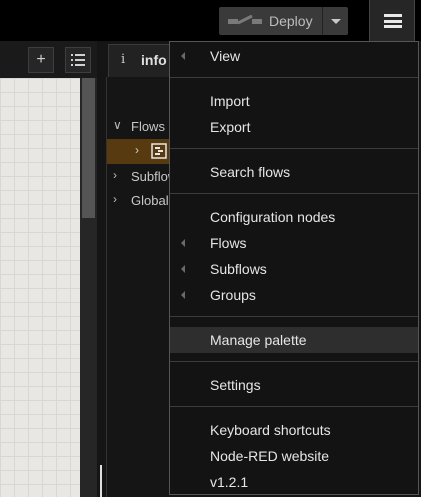  Describe the element at coordinates (88, 287) in the screenshot. I see `canvas-scrollbar` at that location.